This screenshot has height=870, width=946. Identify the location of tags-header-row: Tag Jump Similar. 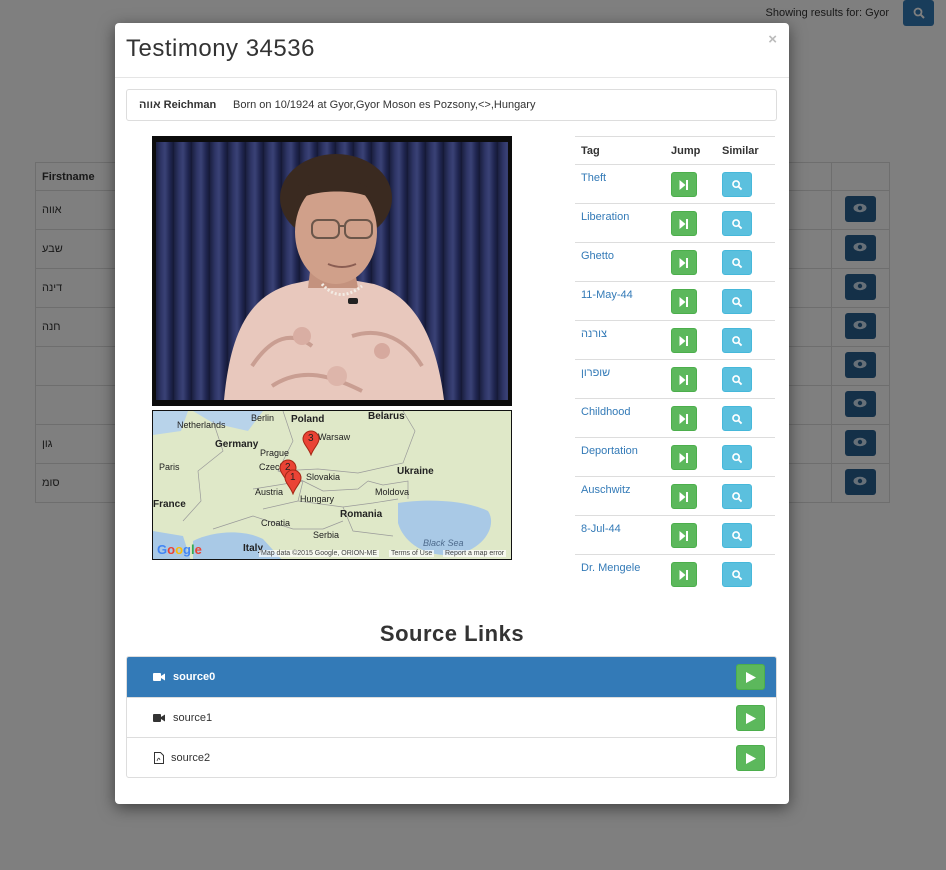
(675, 150).